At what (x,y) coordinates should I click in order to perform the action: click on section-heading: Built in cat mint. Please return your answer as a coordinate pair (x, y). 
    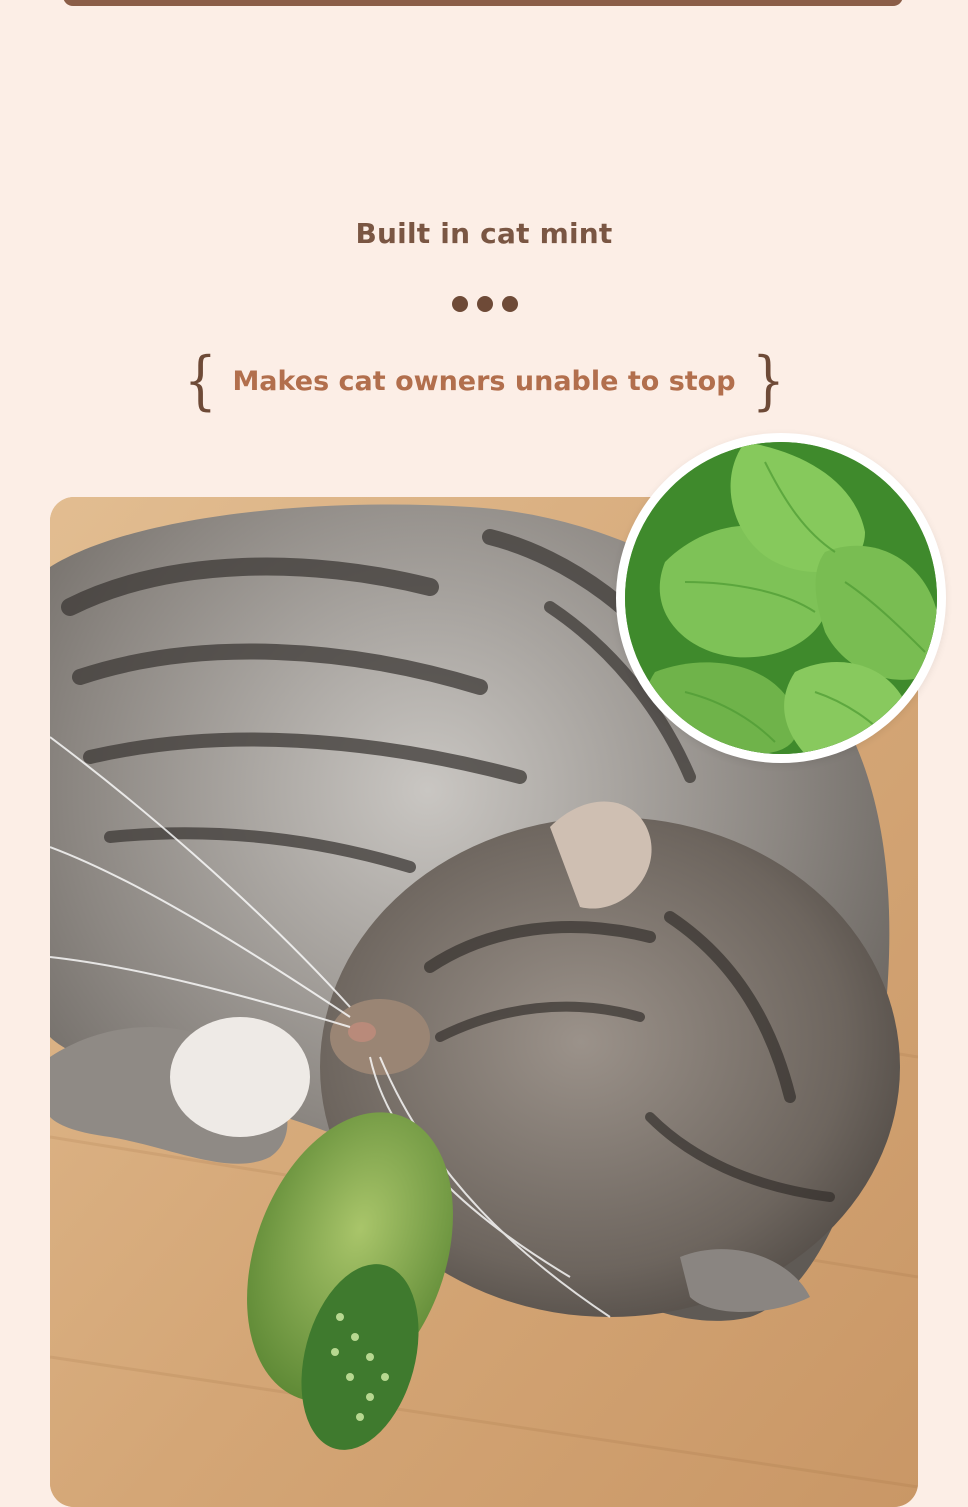
    Looking at the image, I should click on (484, 233).